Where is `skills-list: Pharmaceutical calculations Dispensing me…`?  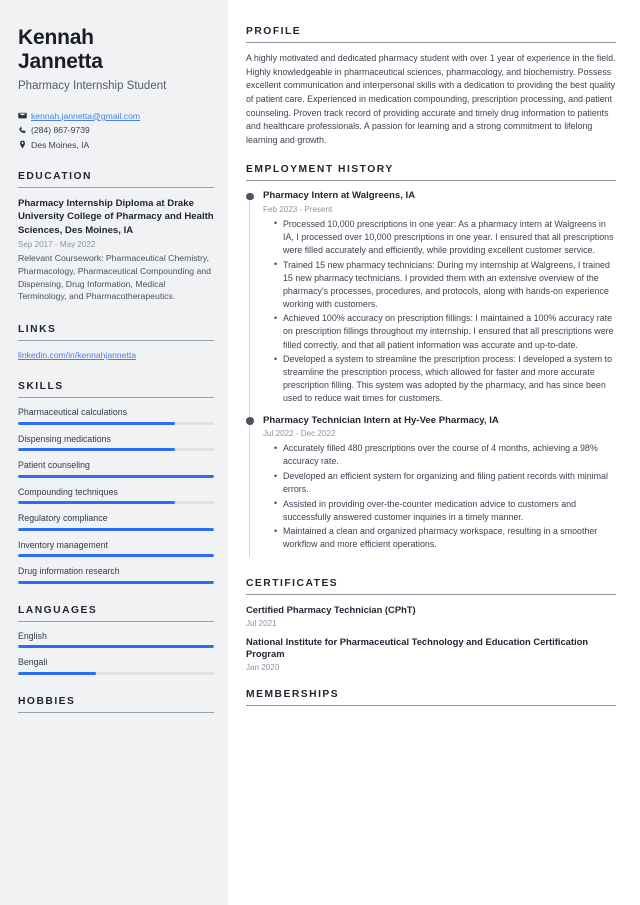
skills-list: Pharmaceutical calculations Dispensing me… is located at coordinates (116, 495).